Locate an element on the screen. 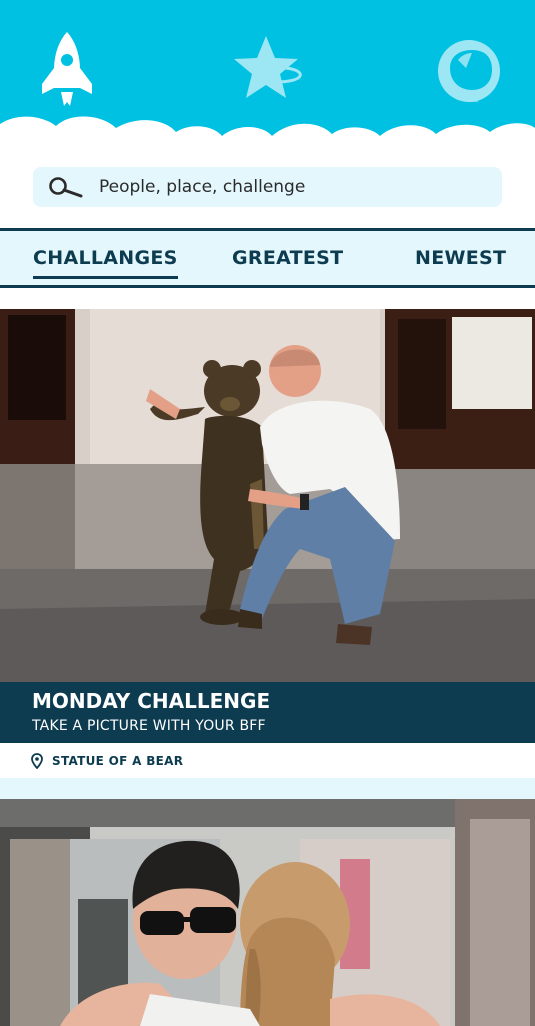 The image size is (535, 1026). tab-newest: NEWEST is located at coordinates (460, 258).